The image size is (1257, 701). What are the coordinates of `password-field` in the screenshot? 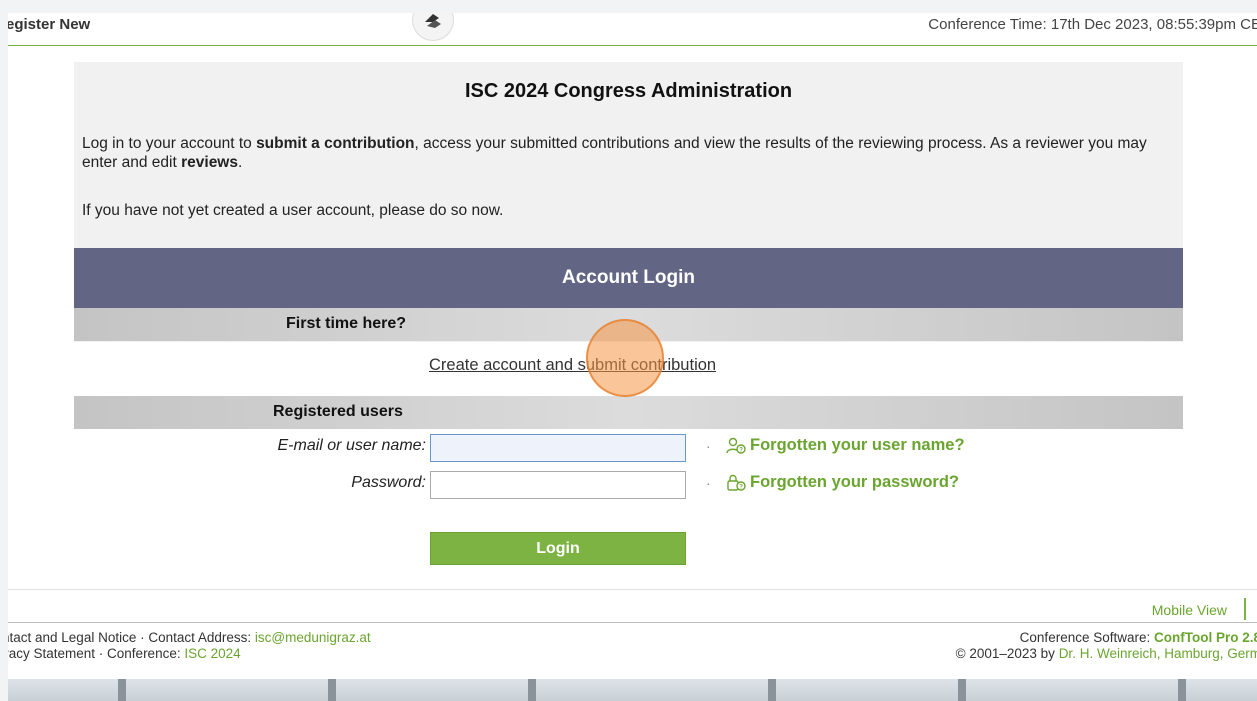 It's located at (558, 485).